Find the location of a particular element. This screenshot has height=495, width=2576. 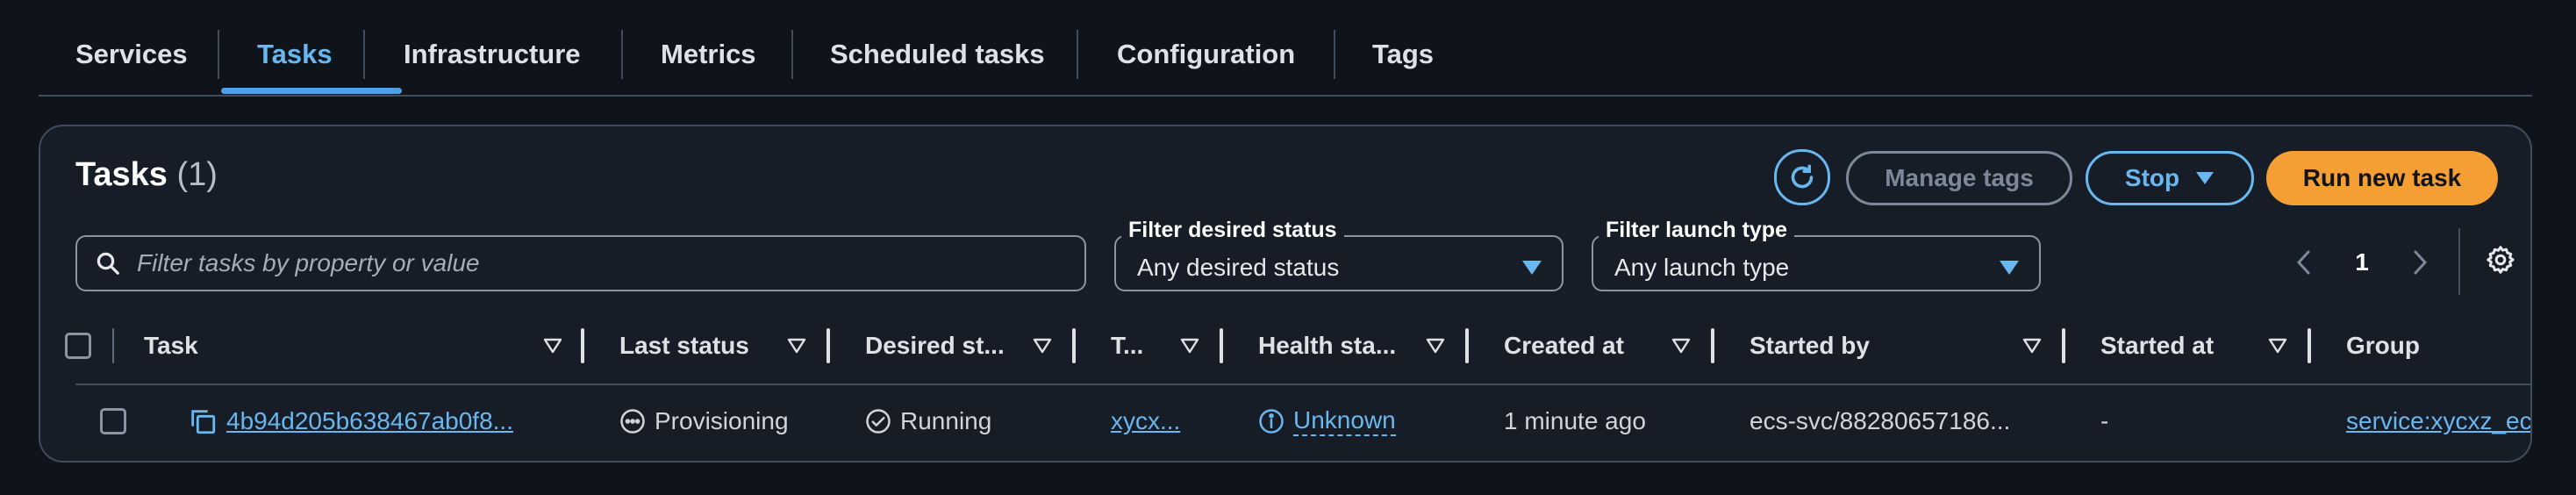

check-circle-icon is located at coordinates (878, 421).